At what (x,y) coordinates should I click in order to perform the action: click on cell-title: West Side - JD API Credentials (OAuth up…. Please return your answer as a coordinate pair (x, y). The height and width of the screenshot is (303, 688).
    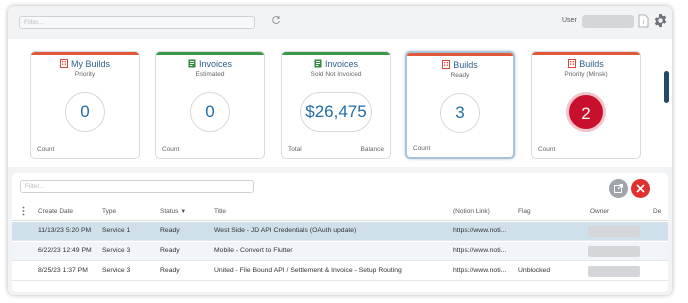
    Looking at the image, I should click on (285, 230).